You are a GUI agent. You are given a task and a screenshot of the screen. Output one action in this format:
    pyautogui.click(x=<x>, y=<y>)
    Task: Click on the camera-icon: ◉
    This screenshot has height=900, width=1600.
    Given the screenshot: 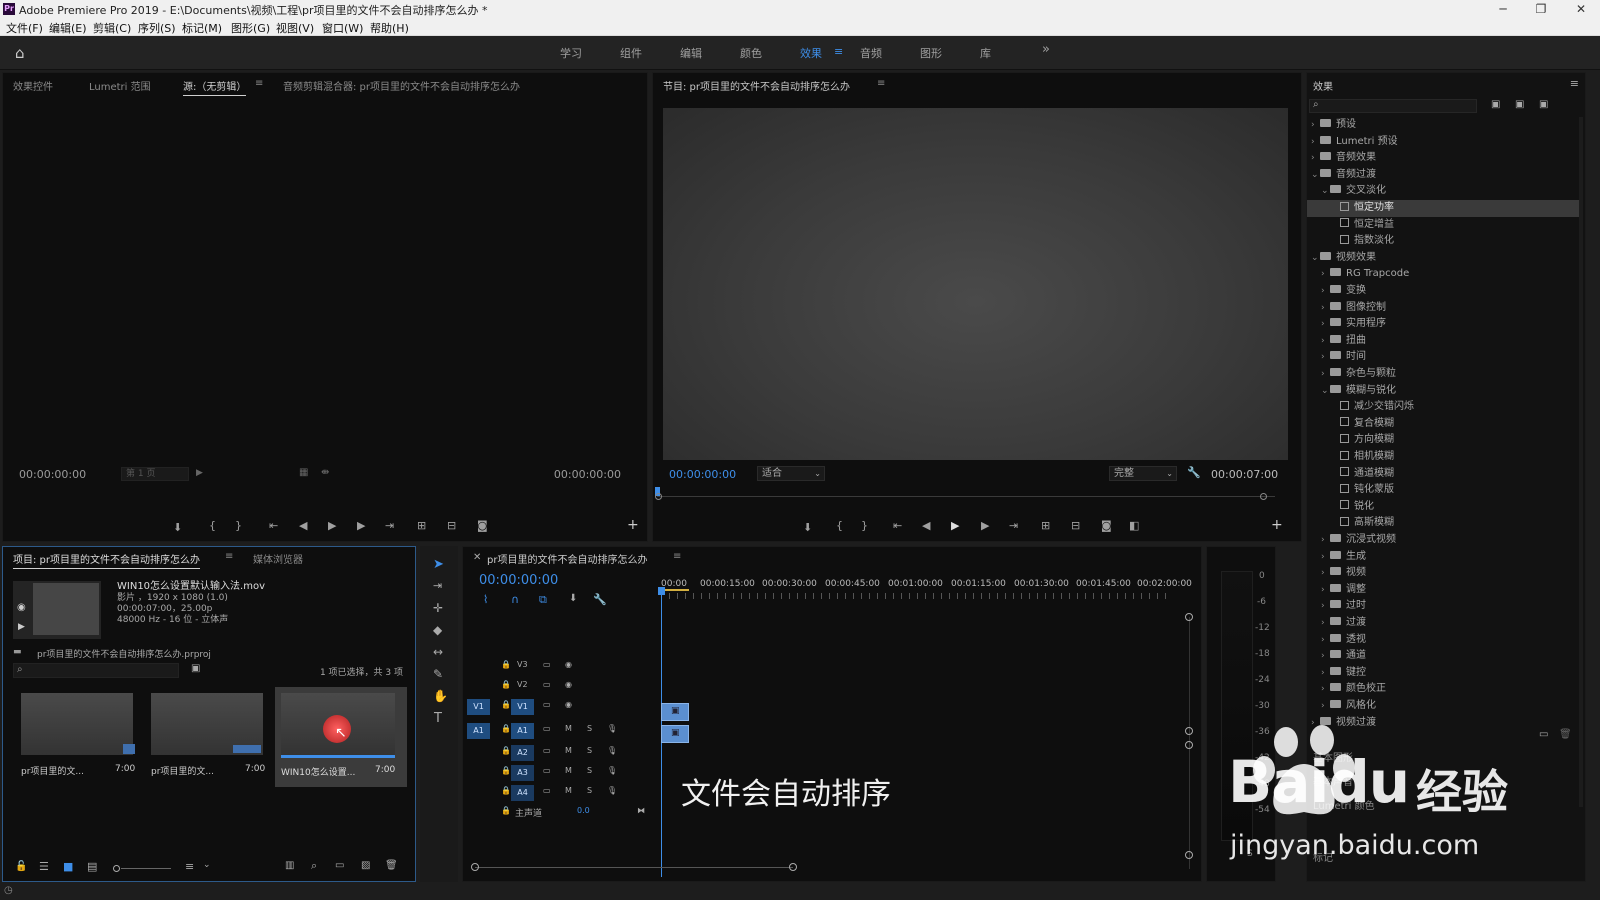 What is the action you would take?
    pyautogui.click(x=21, y=607)
    